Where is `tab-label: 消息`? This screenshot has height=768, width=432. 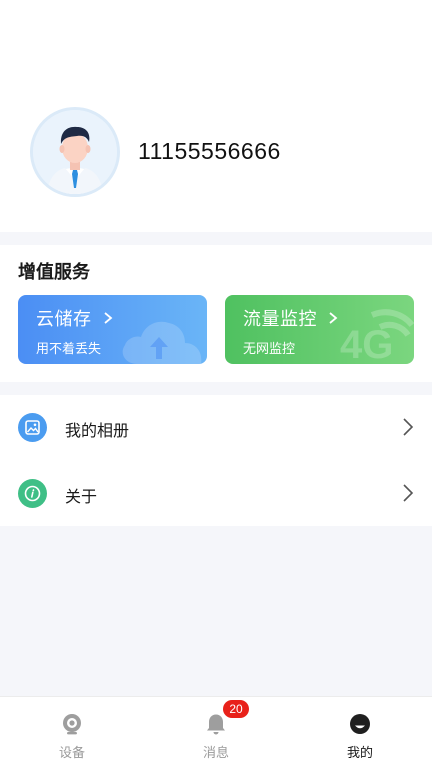 tab-label: 消息 is located at coordinates (215, 753).